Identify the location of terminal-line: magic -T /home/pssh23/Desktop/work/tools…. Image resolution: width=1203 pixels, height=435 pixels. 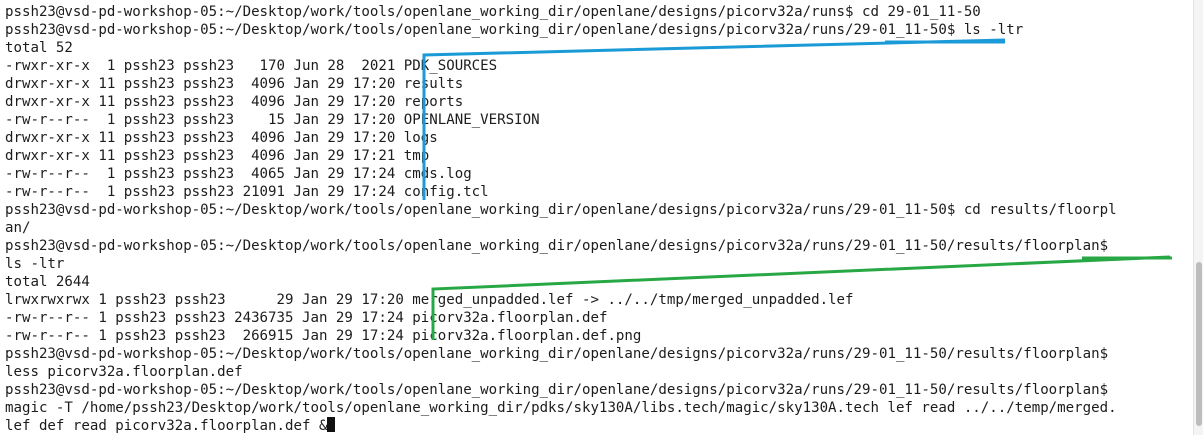
(561, 408).